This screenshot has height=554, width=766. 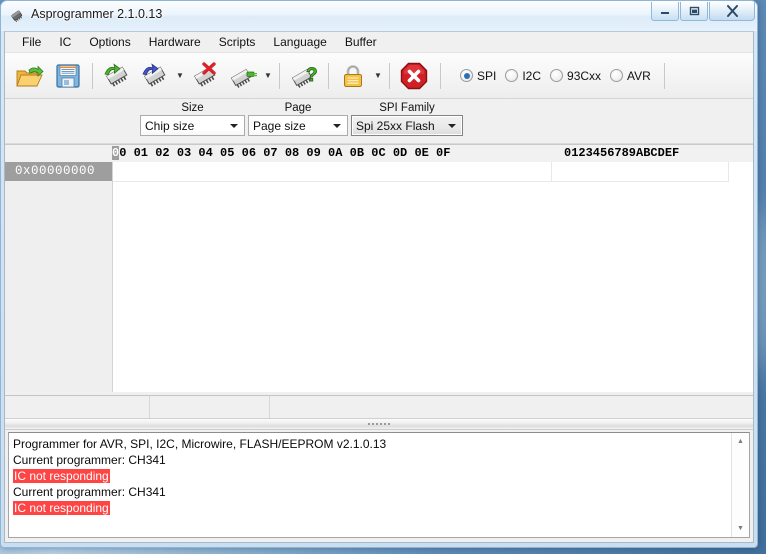 I want to click on chip-write-icon, so click(x=154, y=74).